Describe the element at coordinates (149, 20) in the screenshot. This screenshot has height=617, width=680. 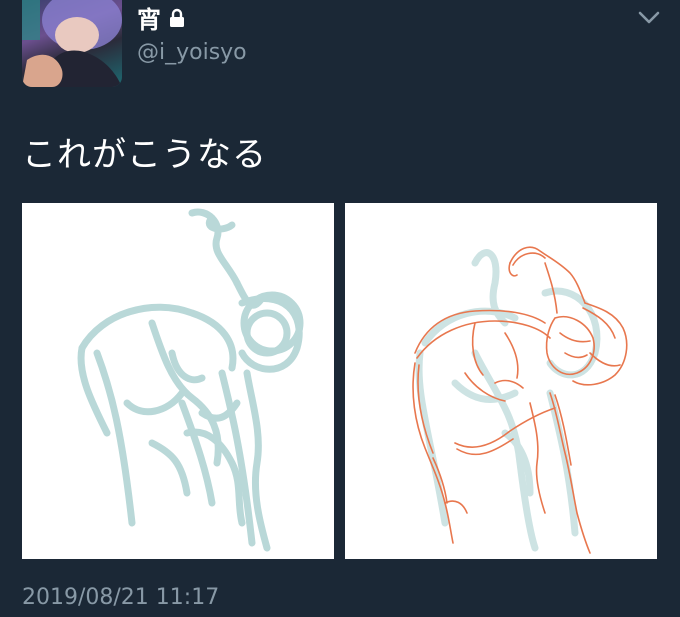
I see `author-display-name: 宵` at that location.